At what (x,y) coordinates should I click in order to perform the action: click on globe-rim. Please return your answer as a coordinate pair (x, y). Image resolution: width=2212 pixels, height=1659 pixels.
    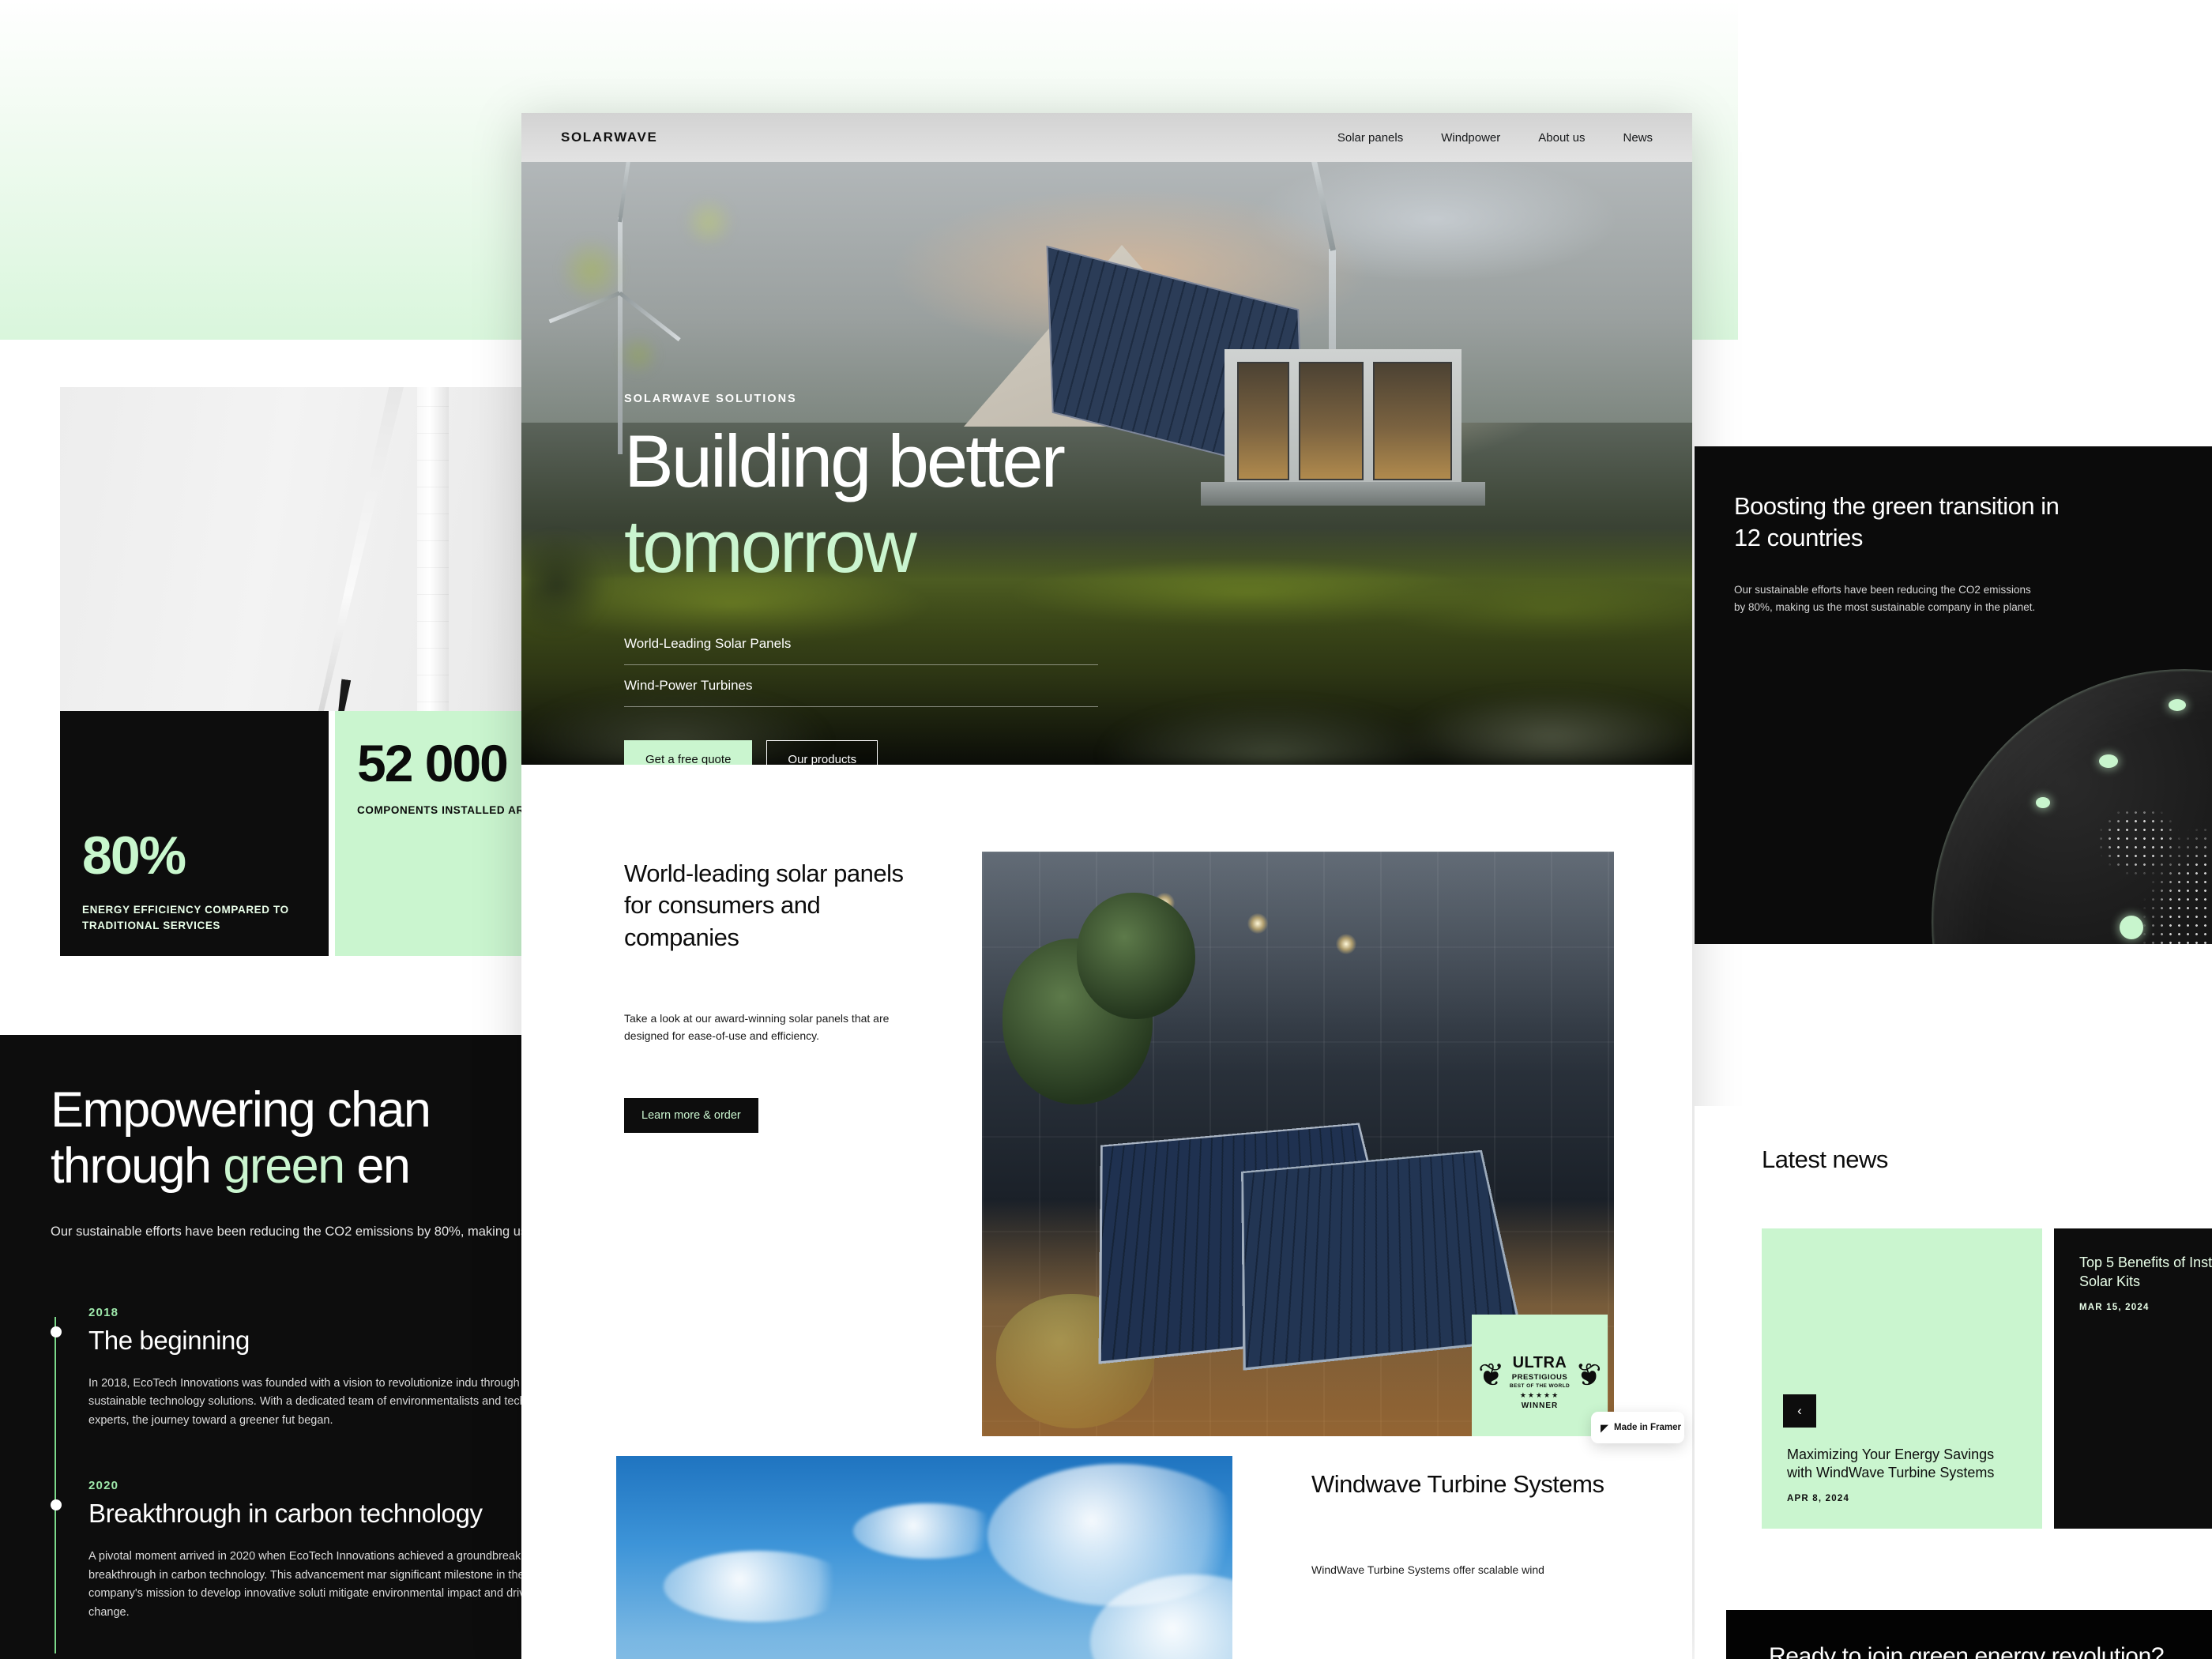
    Looking at the image, I should click on (2072, 807).